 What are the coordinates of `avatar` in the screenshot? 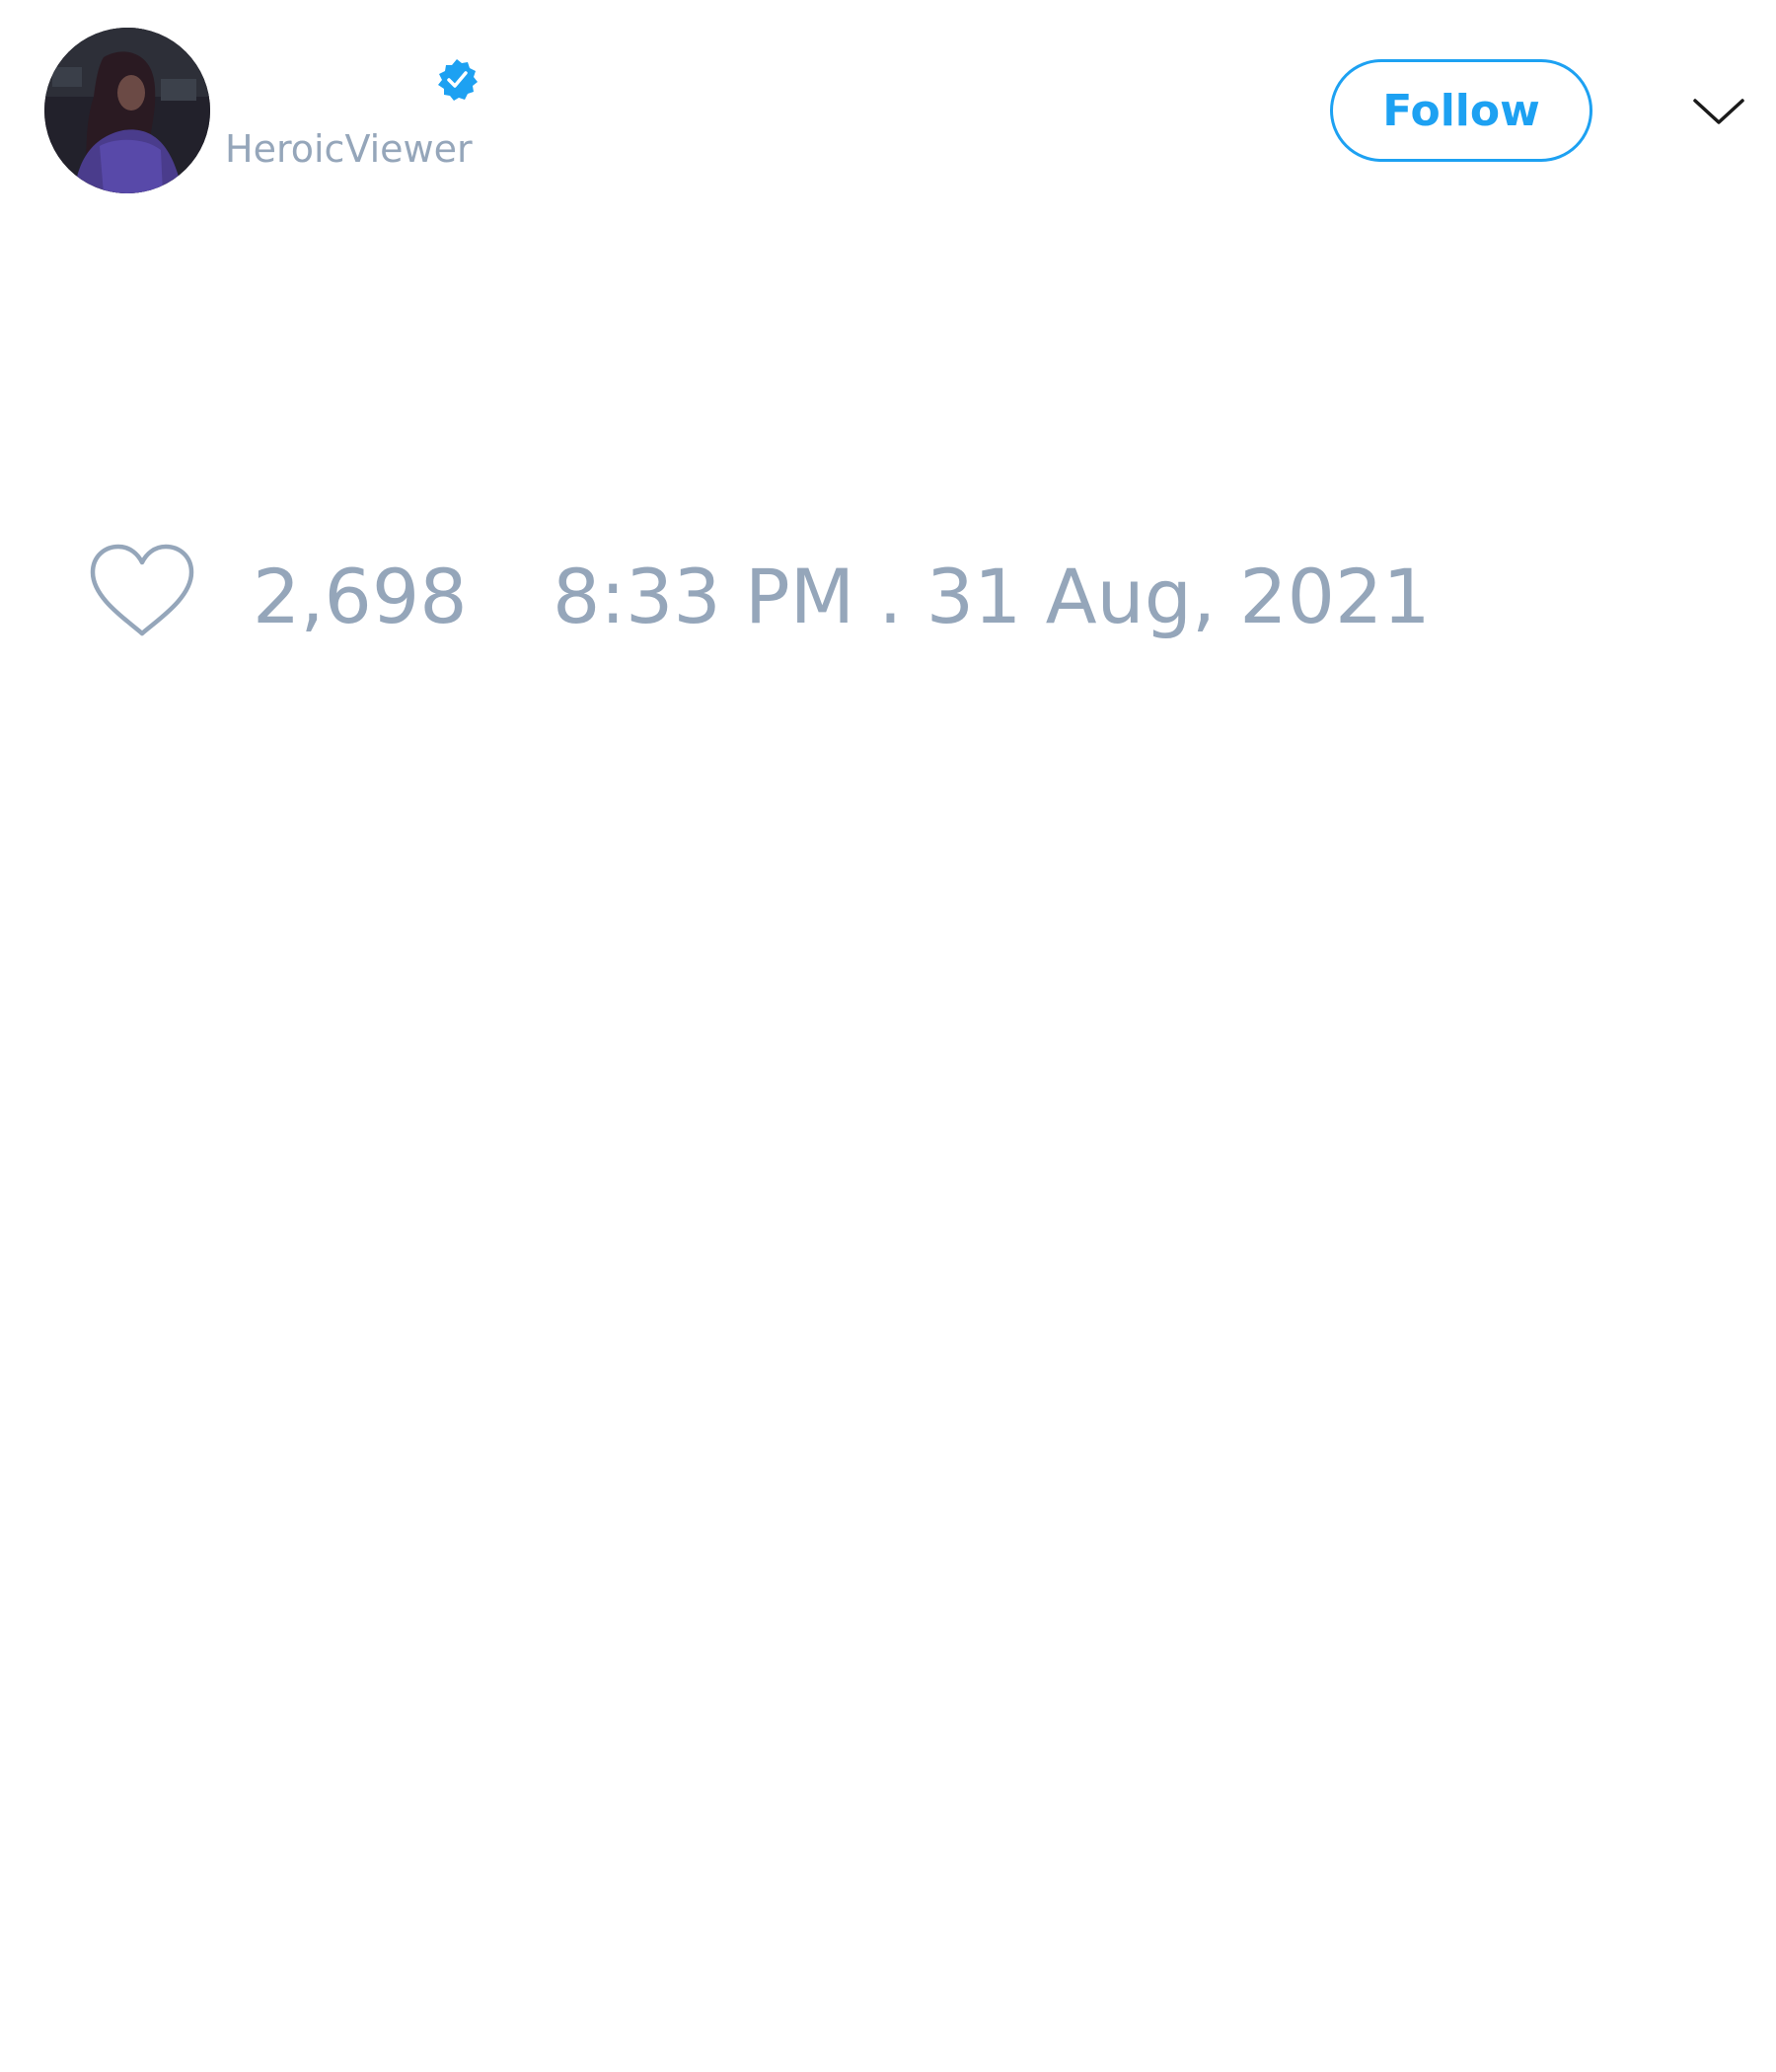 It's located at (127, 111).